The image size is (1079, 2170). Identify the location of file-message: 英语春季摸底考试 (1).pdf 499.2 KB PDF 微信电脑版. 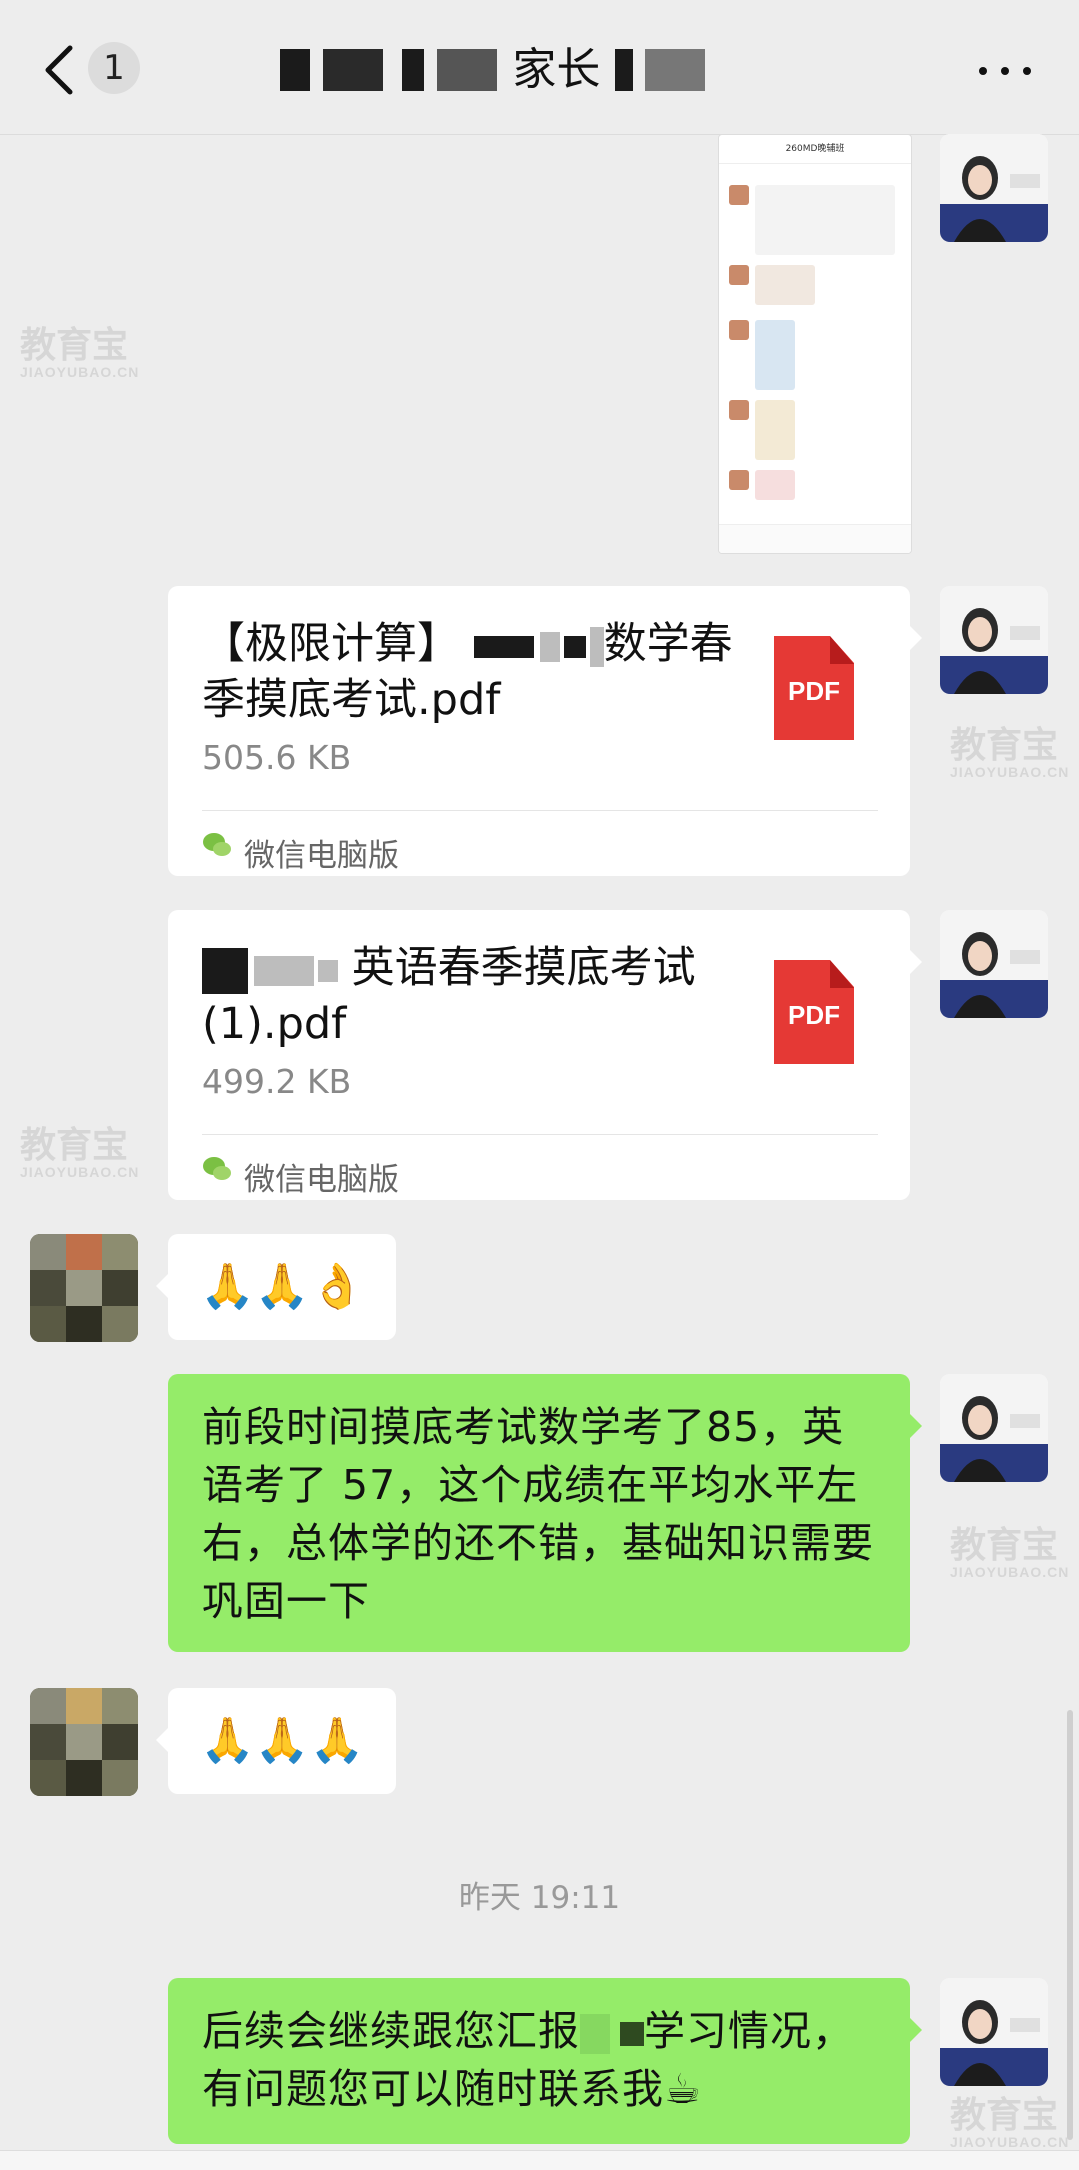
(539, 1055).